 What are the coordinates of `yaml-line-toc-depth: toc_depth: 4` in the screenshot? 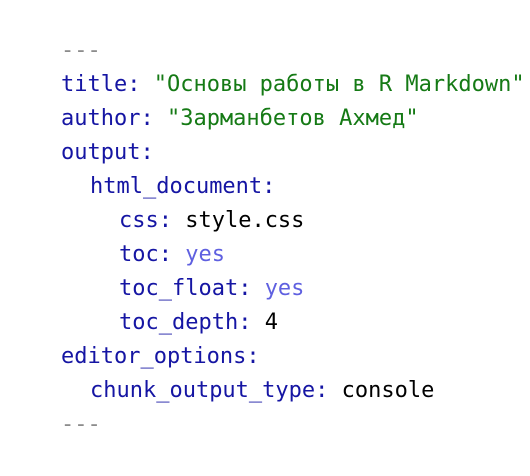 It's located at (143, 303).